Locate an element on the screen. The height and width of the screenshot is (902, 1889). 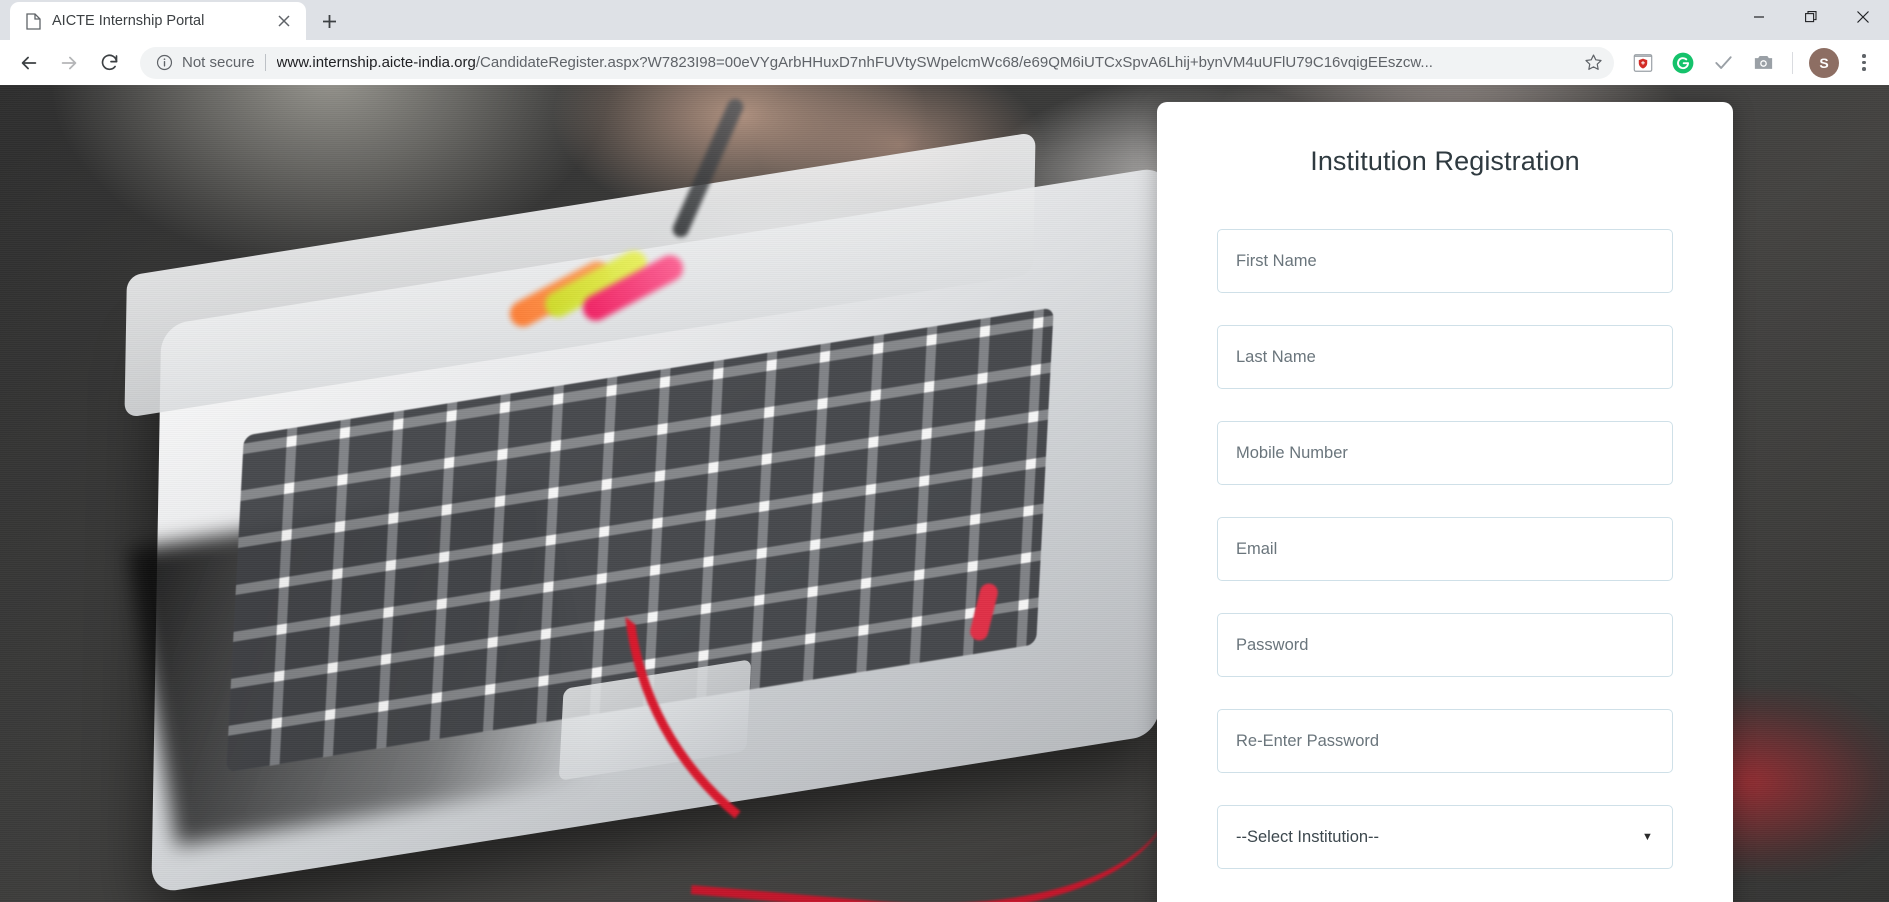
tab-title: AICTE Internship Portal is located at coordinates (128, 21).